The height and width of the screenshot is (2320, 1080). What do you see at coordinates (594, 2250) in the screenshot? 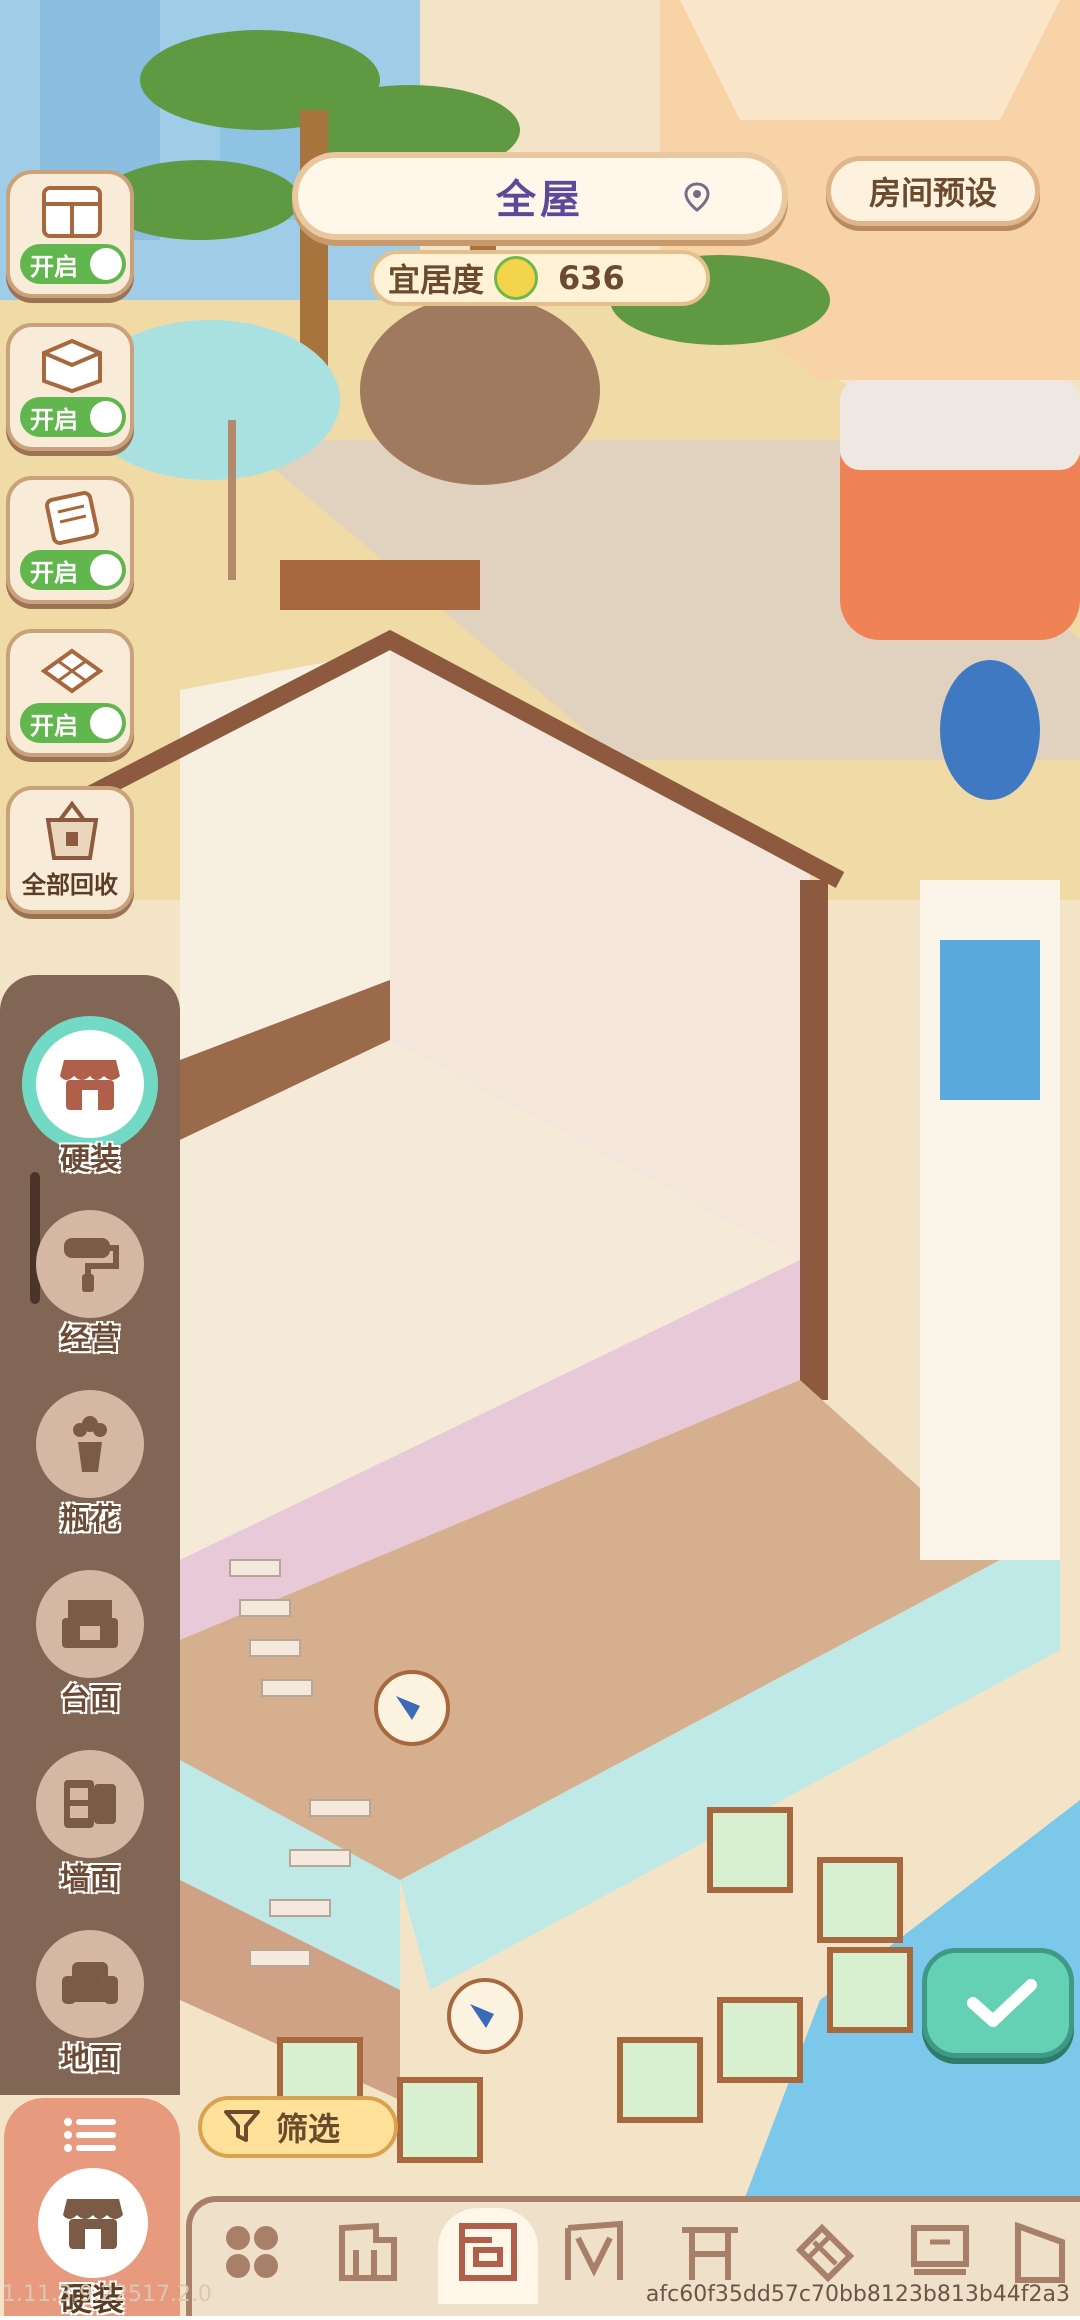
I see `door-frame-icon` at bounding box center [594, 2250].